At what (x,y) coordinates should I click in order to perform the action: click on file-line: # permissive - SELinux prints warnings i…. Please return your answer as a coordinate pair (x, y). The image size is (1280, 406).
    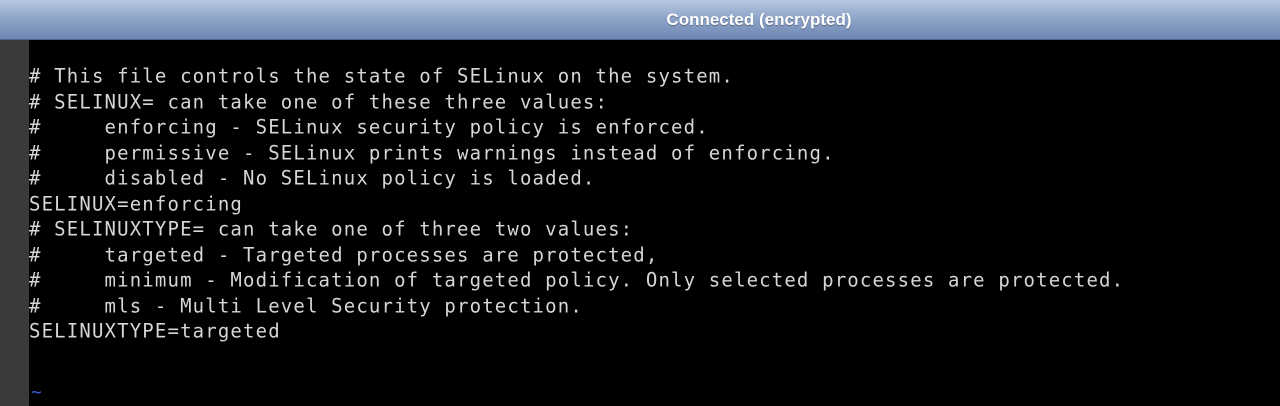
    Looking at the image, I should click on (432, 152).